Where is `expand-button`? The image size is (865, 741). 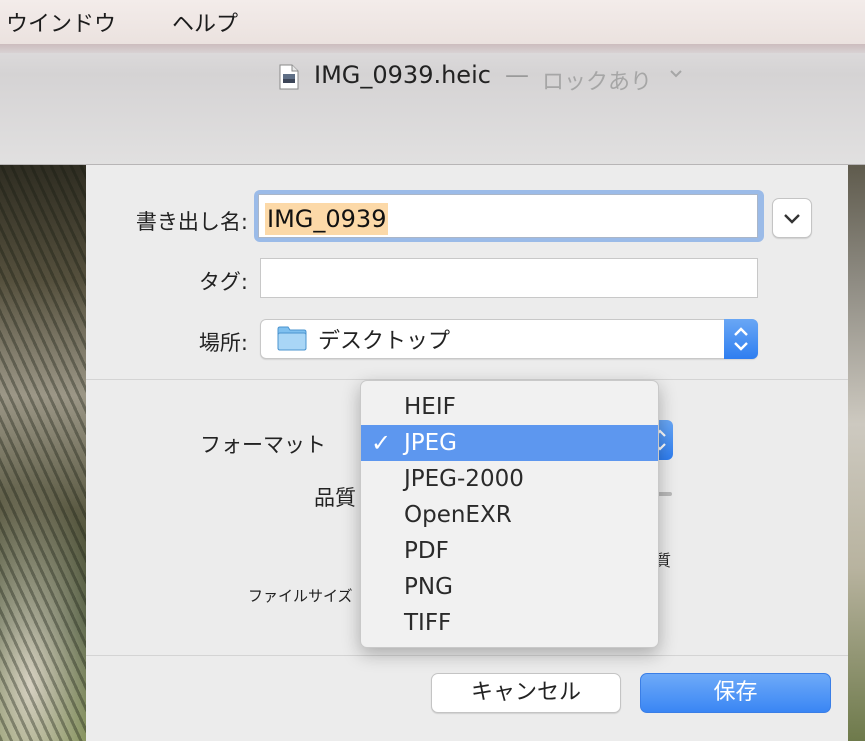
expand-button is located at coordinates (792, 218).